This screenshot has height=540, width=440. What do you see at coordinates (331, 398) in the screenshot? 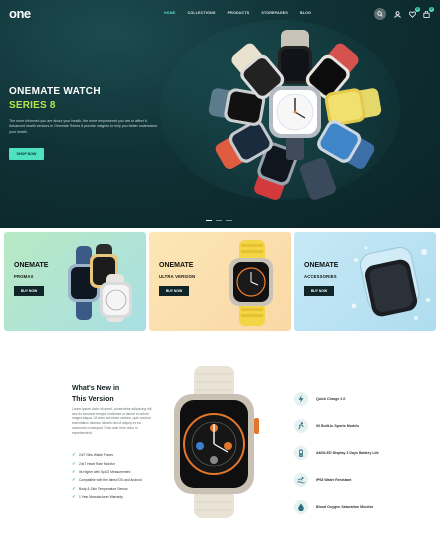
I see `spec-label: Quick Charge 2.0` at bounding box center [331, 398].